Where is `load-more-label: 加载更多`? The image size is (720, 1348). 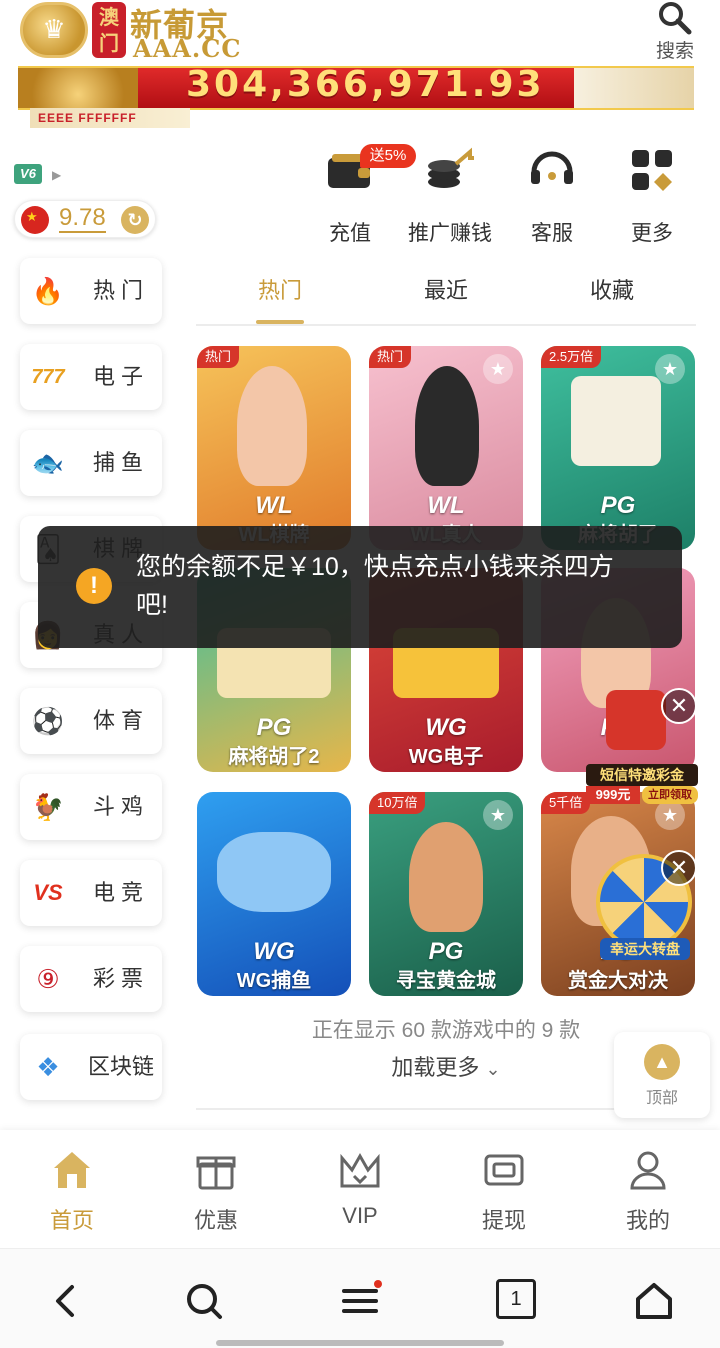
load-more-label: 加载更多 is located at coordinates (435, 1067).